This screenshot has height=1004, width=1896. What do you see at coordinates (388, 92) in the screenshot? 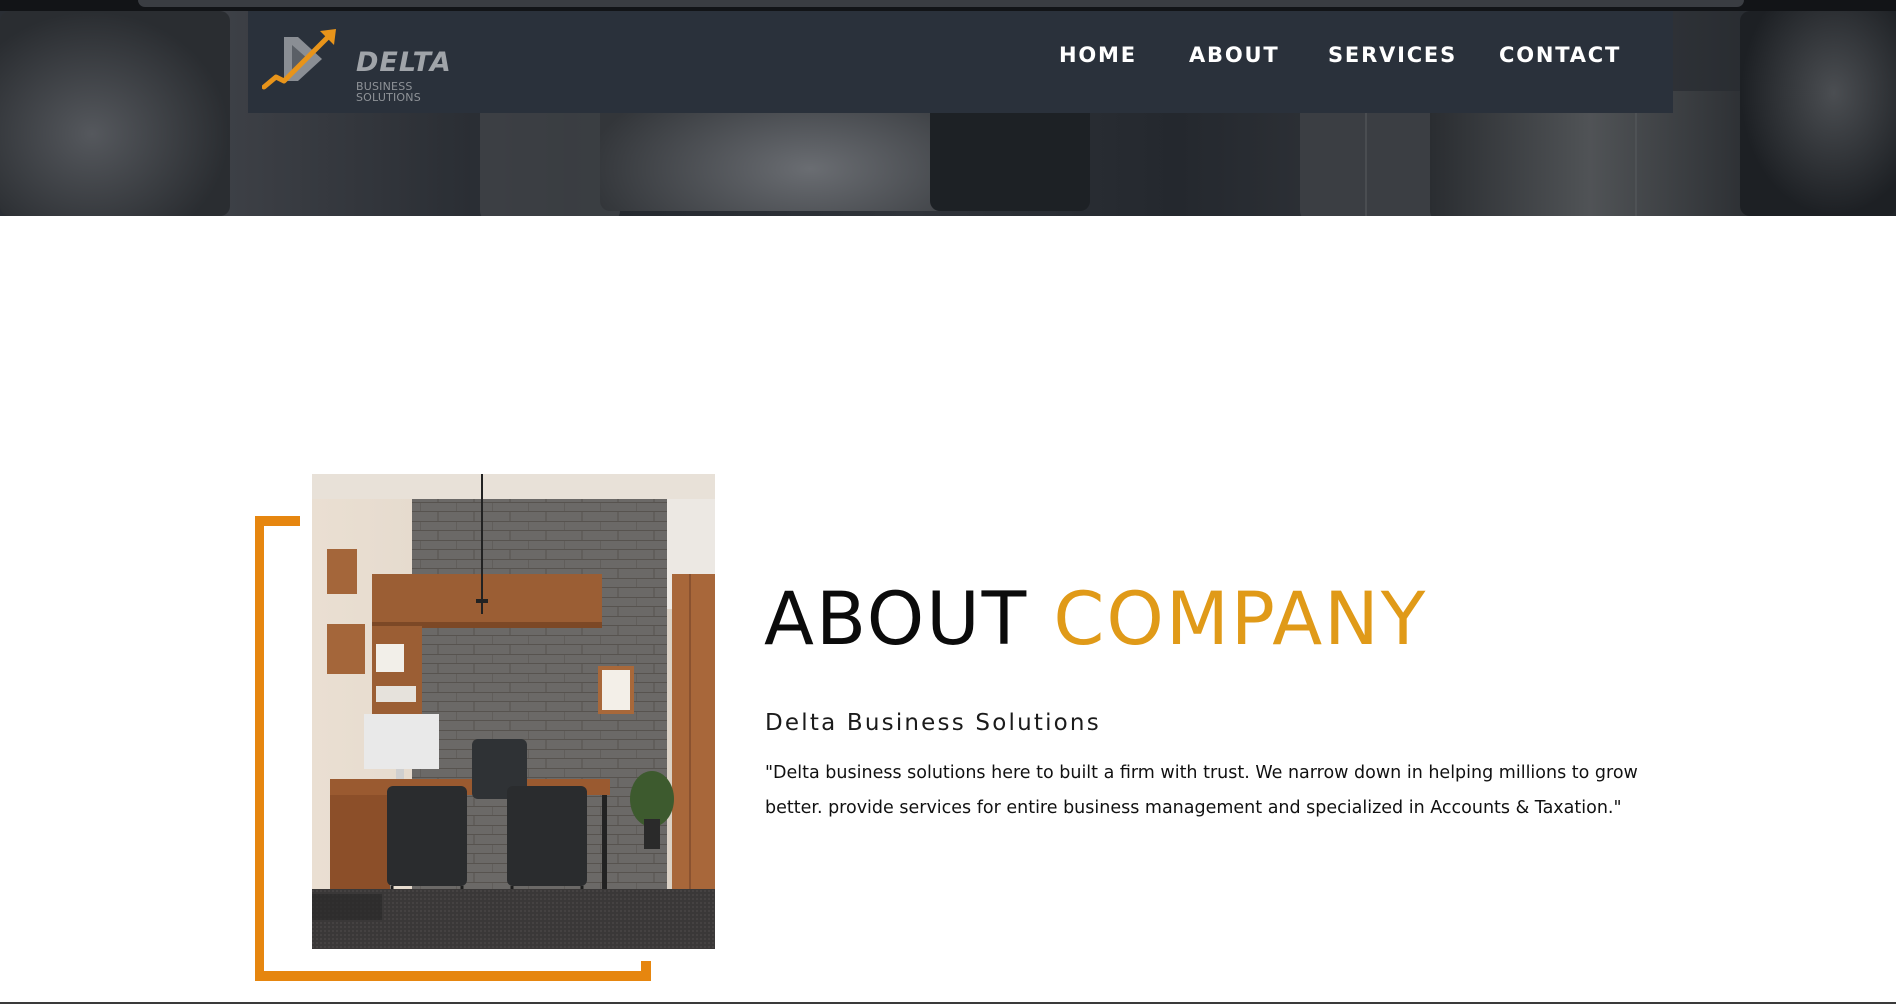
I see `brand-tagline: BUSINESS SOLUTIONS` at bounding box center [388, 92].